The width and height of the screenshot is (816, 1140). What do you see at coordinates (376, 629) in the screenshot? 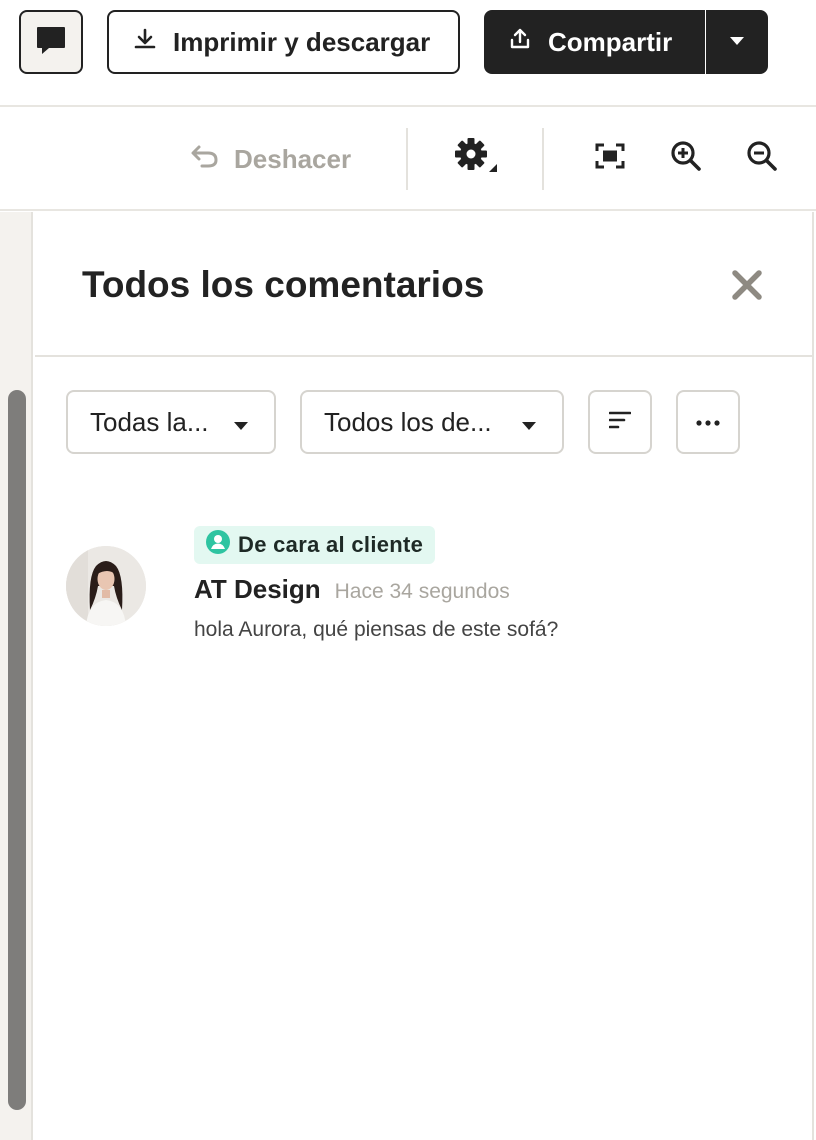
I see `comment-text: hola Aurora, qué piensas de este sofá?` at bounding box center [376, 629].